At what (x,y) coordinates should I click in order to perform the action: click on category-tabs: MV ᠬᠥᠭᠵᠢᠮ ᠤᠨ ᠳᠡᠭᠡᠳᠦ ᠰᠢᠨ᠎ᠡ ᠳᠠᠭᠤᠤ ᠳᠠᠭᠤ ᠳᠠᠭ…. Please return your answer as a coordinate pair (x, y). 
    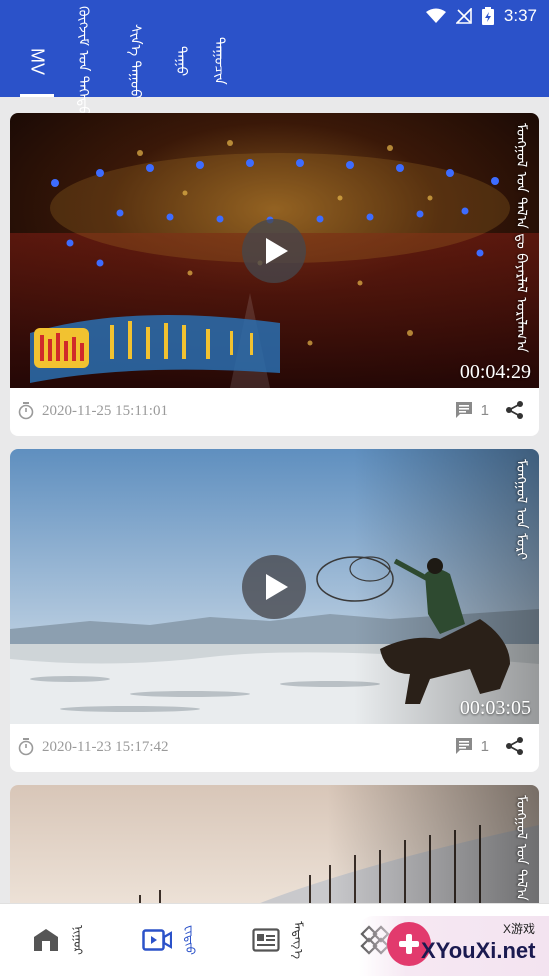
    Looking at the image, I should click on (150, 61).